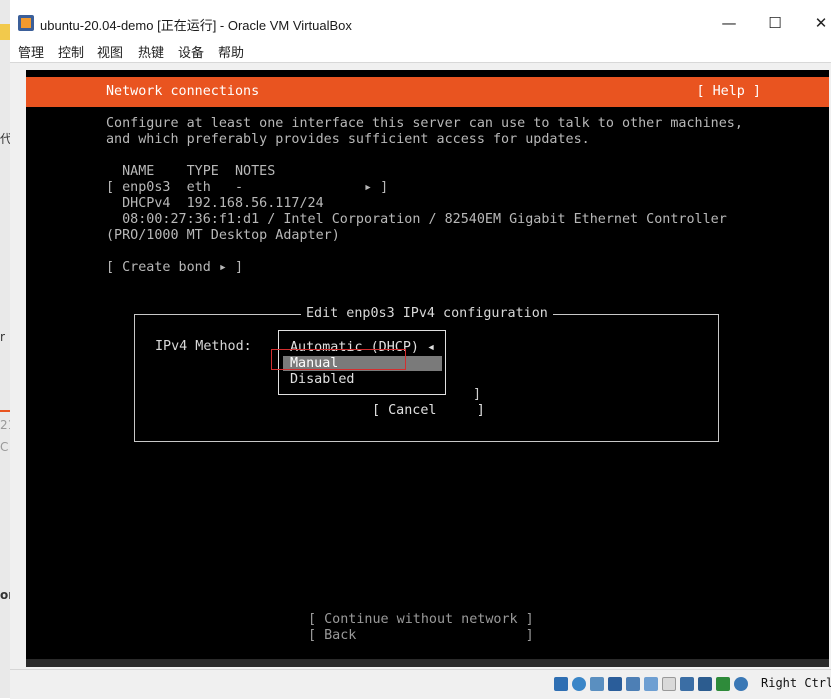  I want to click on interface-row-enp0s3: [ enp0s3 eth - ▸ ], so click(247, 188).